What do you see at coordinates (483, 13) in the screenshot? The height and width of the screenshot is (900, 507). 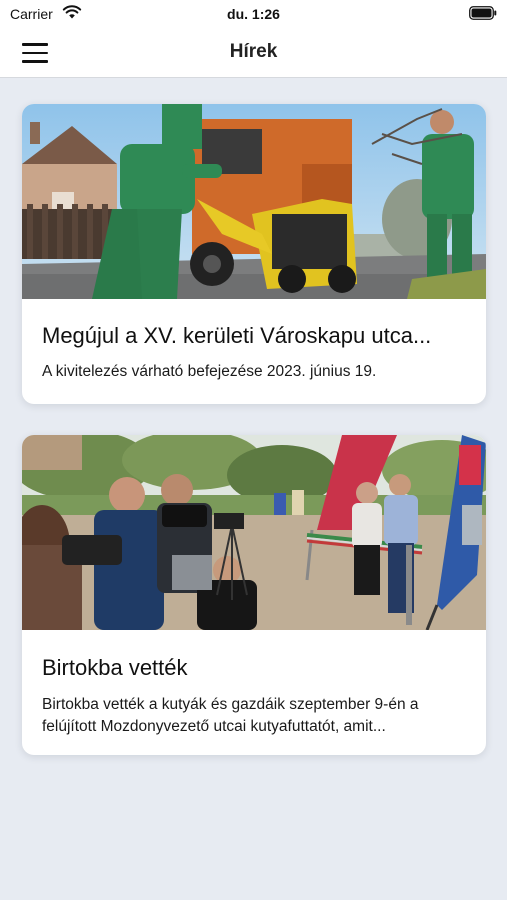 I see `battery-icon` at bounding box center [483, 13].